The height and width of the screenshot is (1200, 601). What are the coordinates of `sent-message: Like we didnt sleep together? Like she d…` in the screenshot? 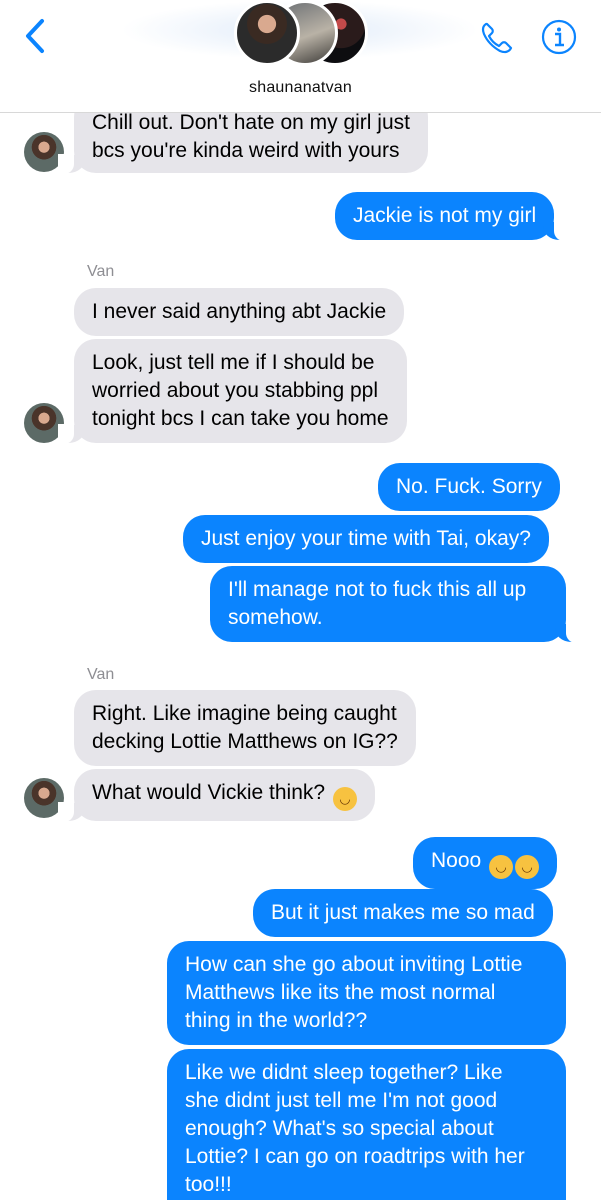 It's located at (366, 1124).